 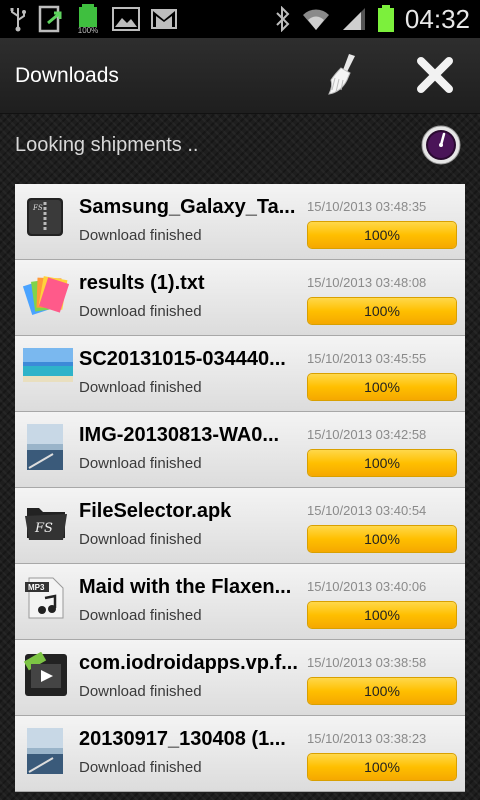 What do you see at coordinates (48, 597) in the screenshot?
I see `mp3-file-icon: MP3` at bounding box center [48, 597].